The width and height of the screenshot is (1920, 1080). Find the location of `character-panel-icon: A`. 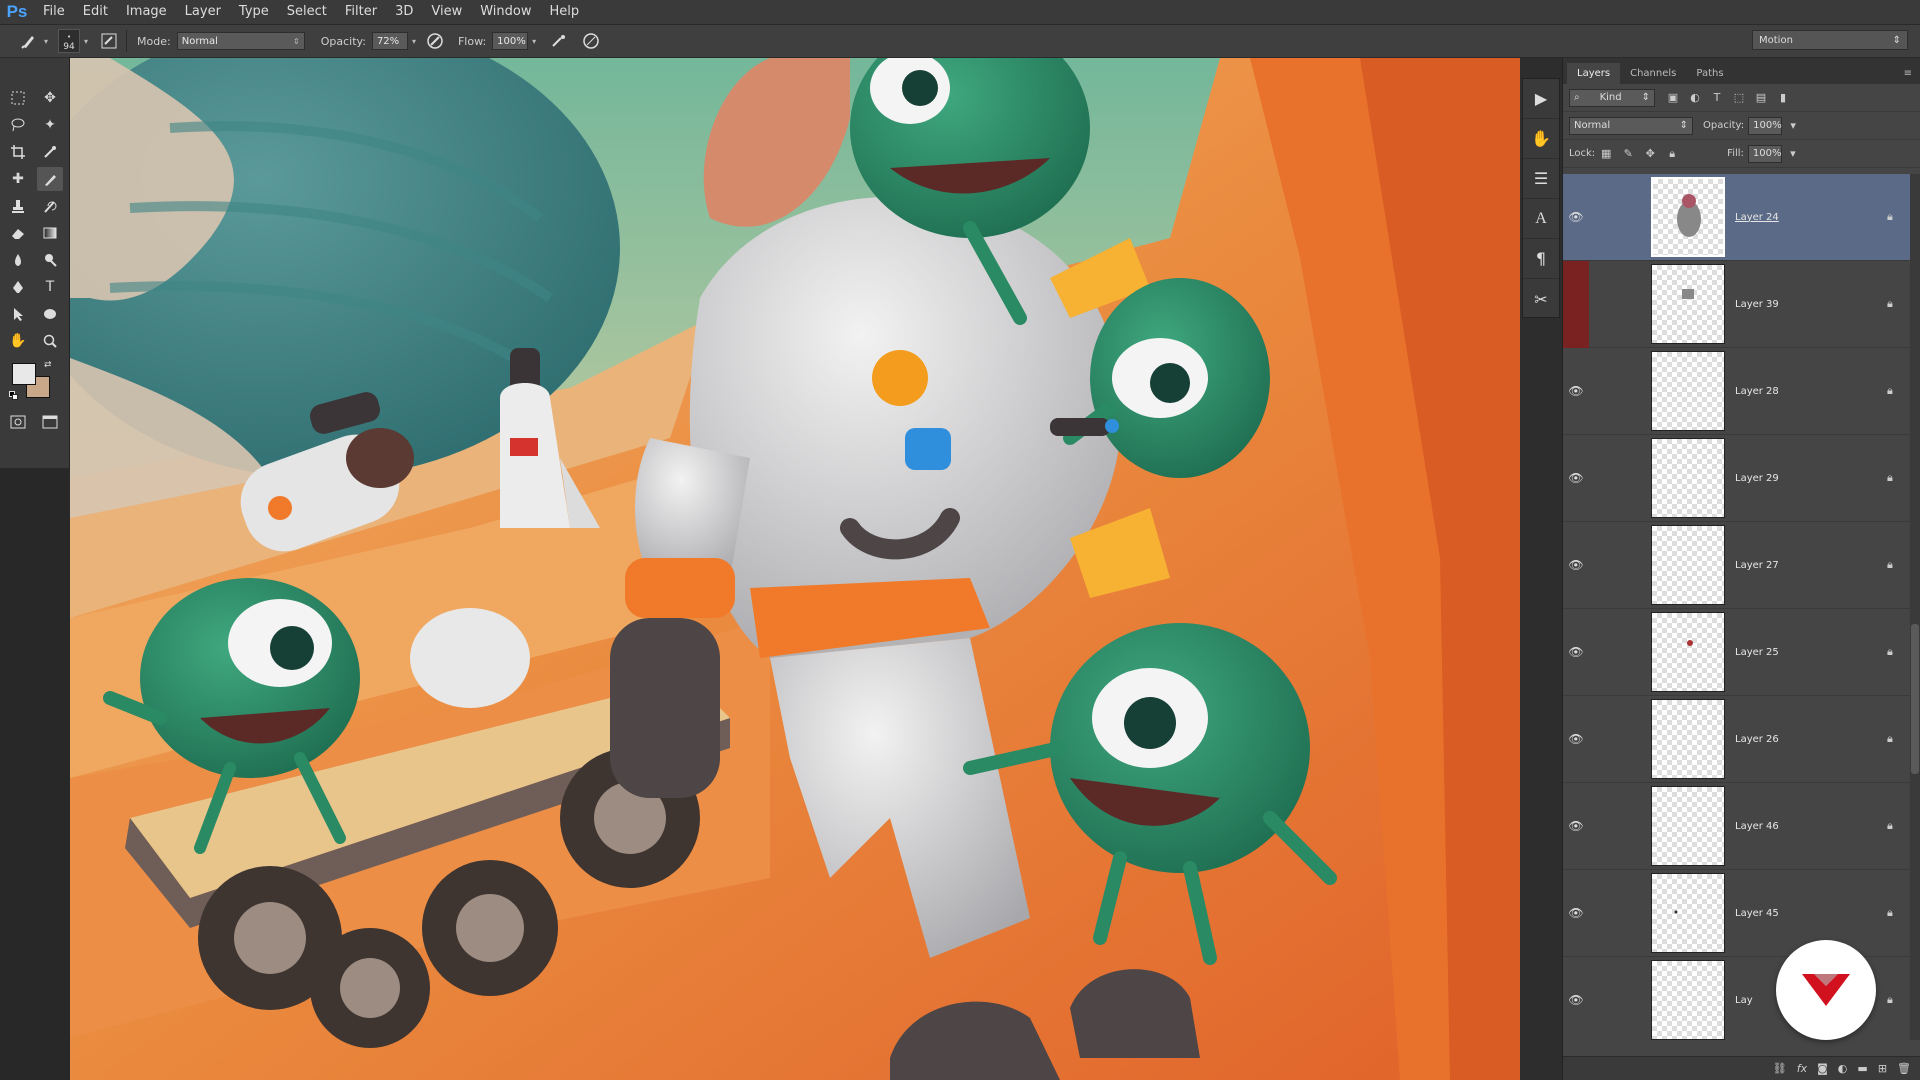

character-panel-icon: A is located at coordinates (1541, 219).